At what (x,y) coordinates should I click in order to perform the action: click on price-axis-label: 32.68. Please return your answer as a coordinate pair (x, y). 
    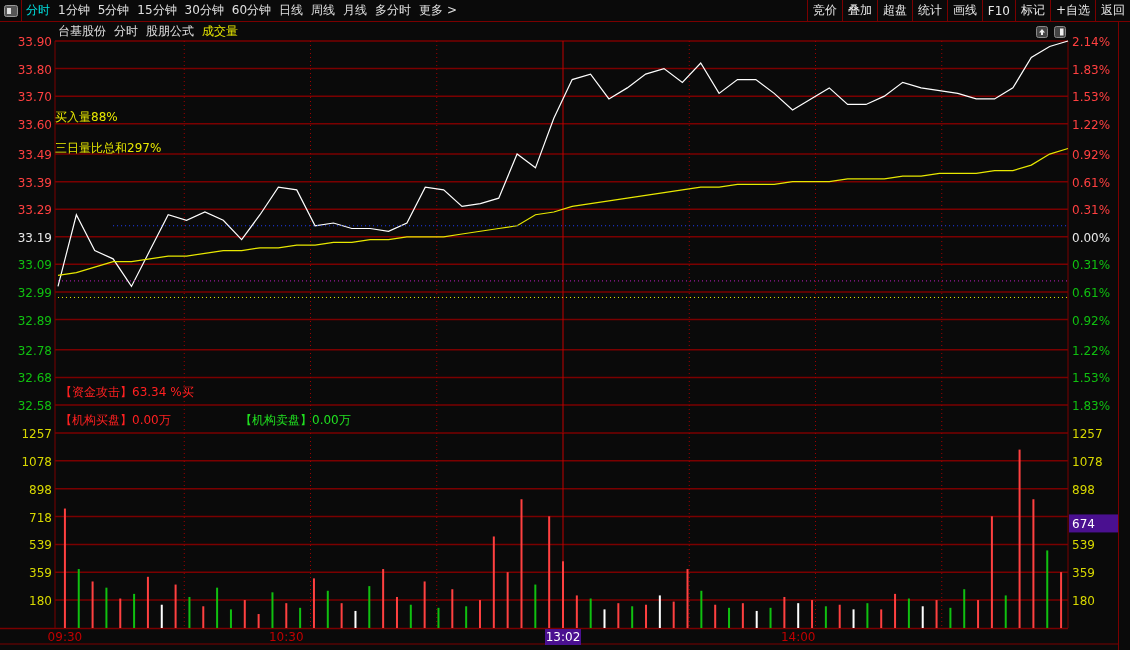
    Looking at the image, I should click on (34, 378).